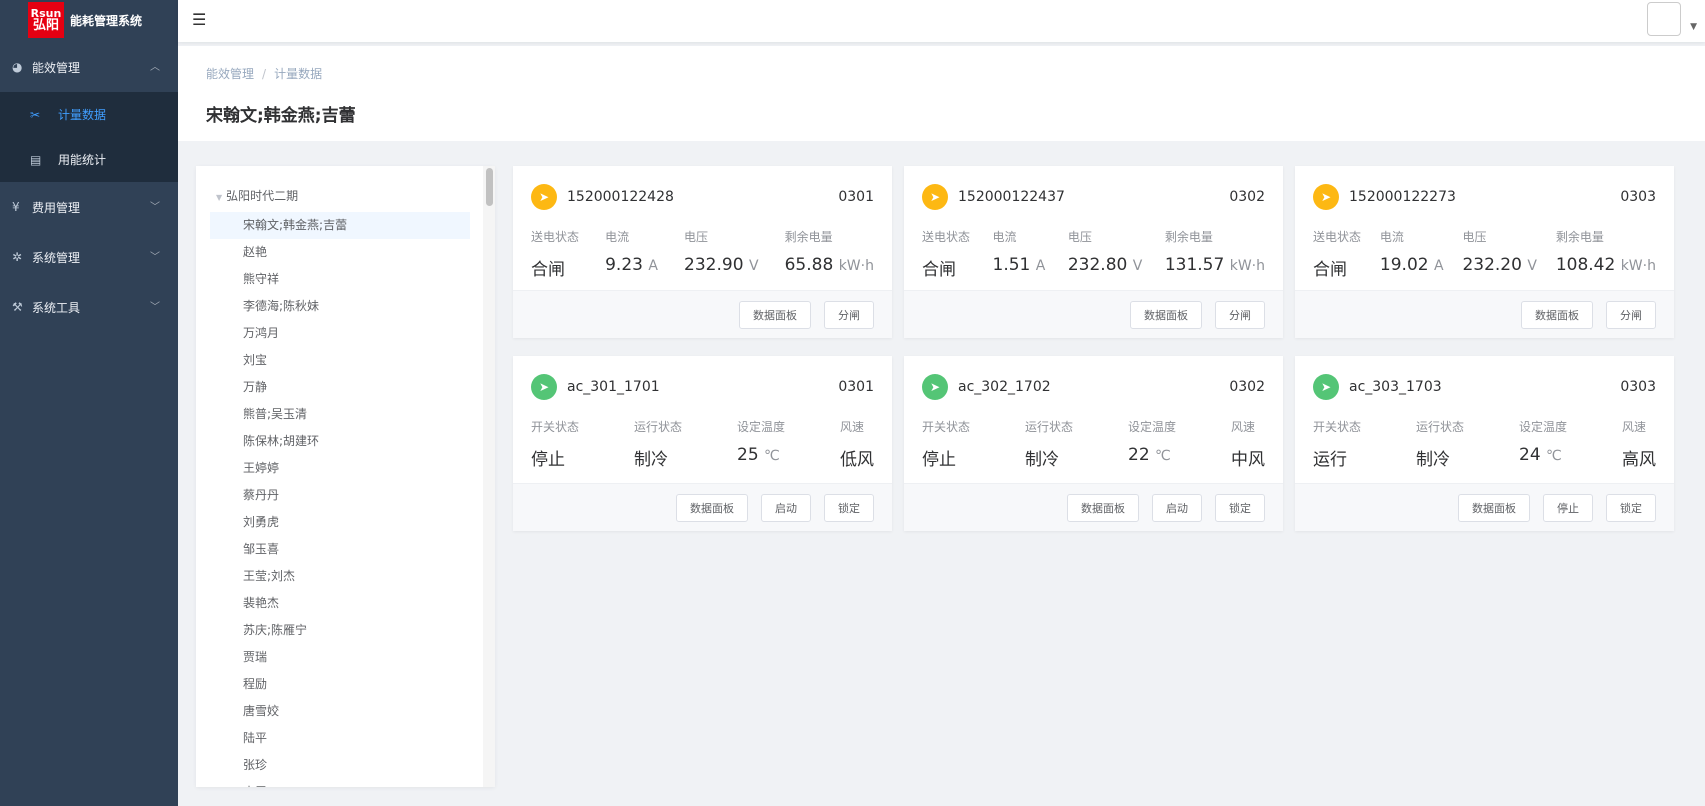 The width and height of the screenshot is (1705, 806). What do you see at coordinates (1638, 197) in the screenshot?
I see `room-number: 0303` at bounding box center [1638, 197].